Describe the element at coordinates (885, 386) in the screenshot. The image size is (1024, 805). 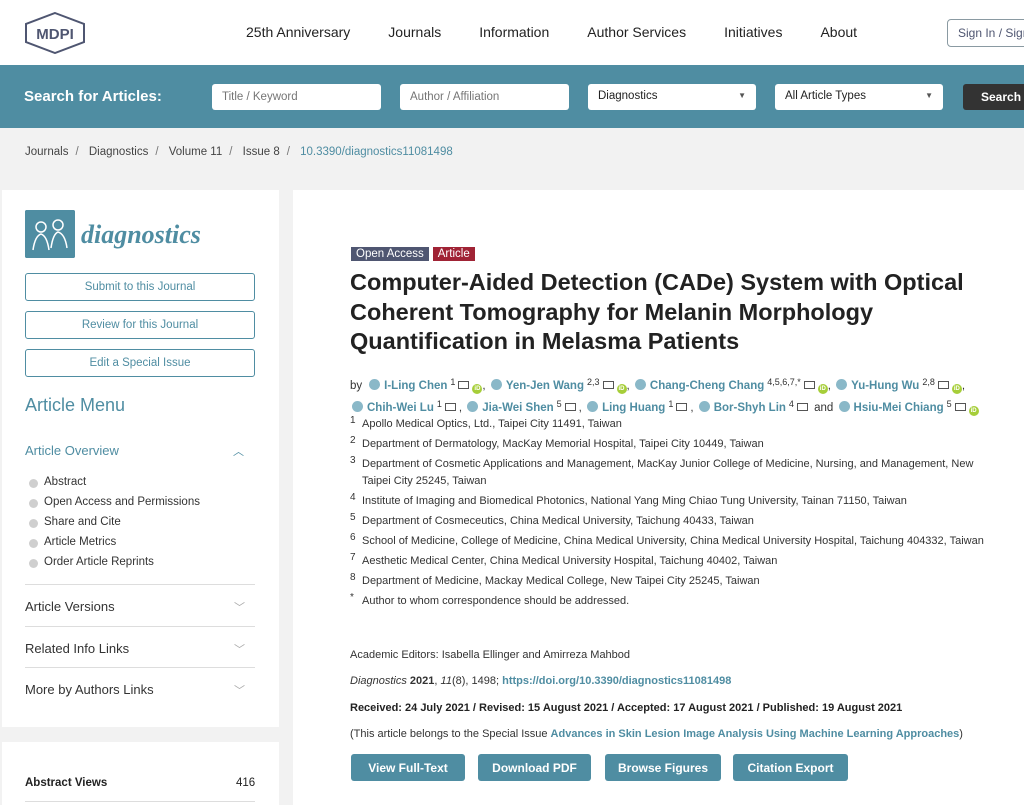
I see `author-link: Yu-Hung Wu` at that location.